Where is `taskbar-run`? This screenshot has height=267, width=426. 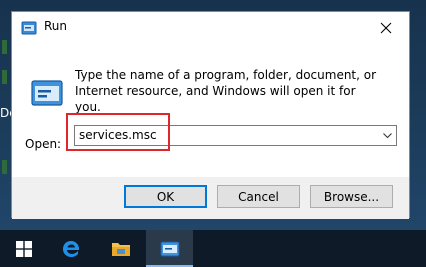 taskbar-run is located at coordinates (169, 248).